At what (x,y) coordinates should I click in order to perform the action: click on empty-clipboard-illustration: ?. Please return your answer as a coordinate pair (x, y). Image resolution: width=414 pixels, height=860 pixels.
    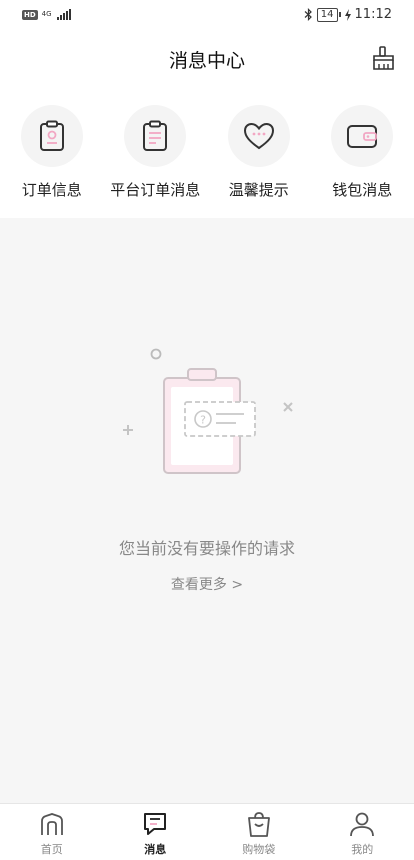
    Looking at the image, I should click on (208, 411).